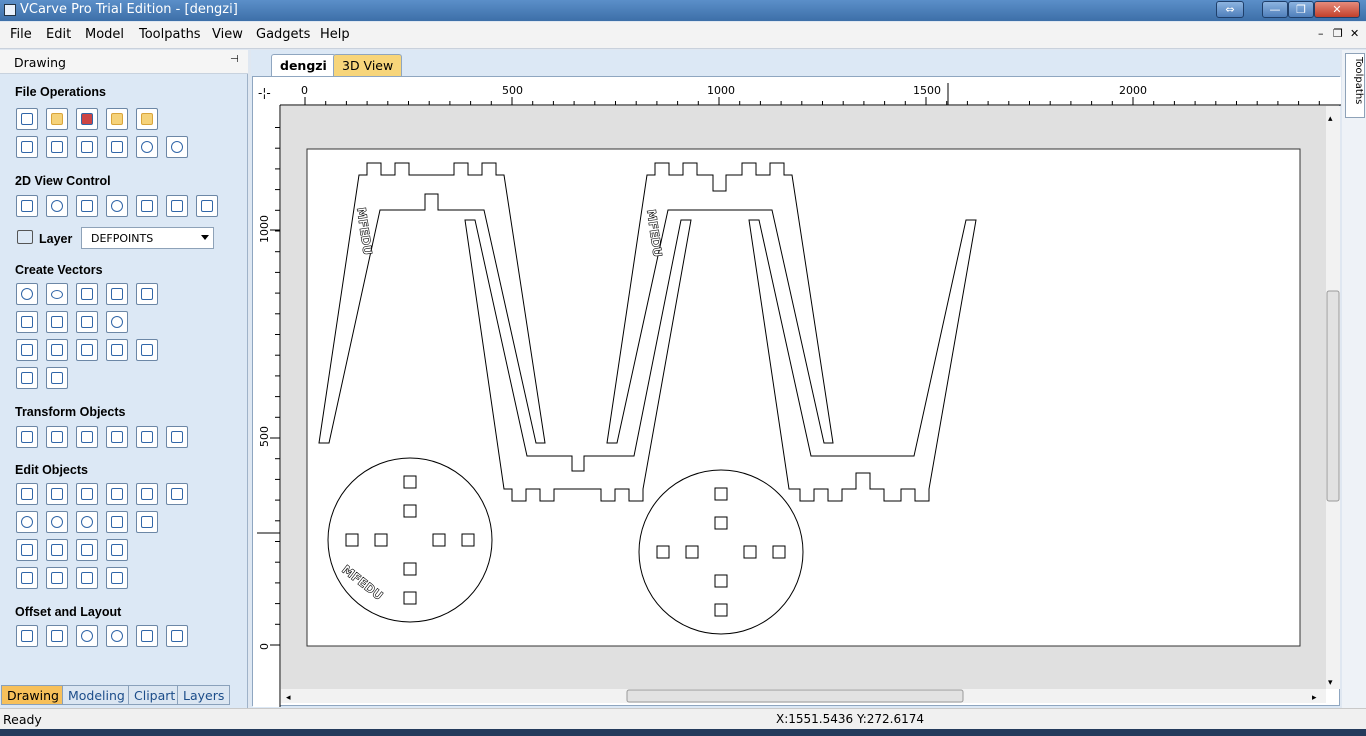  Describe the element at coordinates (27, 636) in the screenshot. I see `offset-icon` at that location.